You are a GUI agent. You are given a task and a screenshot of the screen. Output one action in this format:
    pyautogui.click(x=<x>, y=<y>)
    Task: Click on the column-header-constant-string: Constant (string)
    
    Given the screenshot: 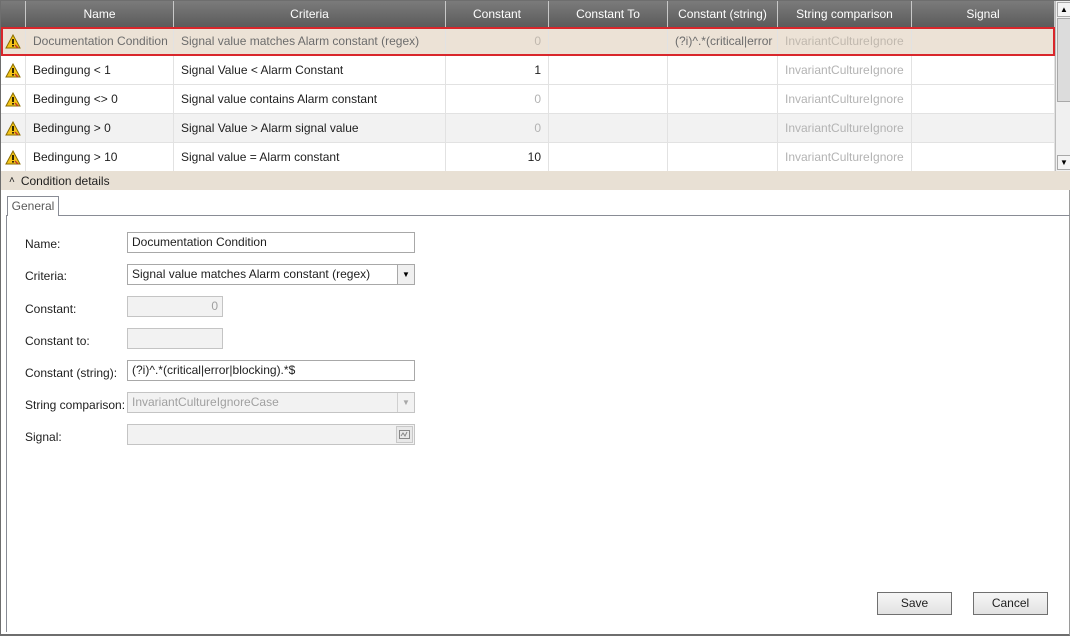 What is the action you would take?
    pyautogui.click(x=723, y=14)
    